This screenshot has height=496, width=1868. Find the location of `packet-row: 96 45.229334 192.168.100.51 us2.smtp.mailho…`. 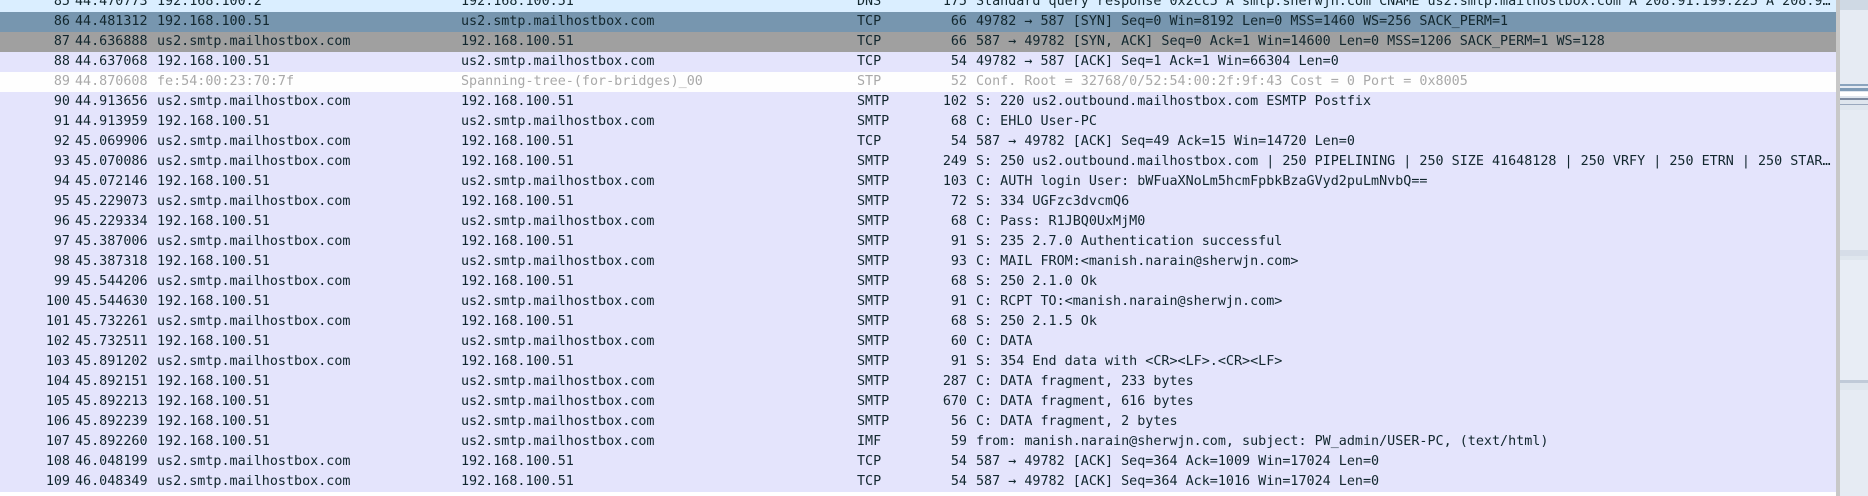

packet-row: 96 45.229334 192.168.100.51 us2.smtp.mailho… is located at coordinates (918, 222).